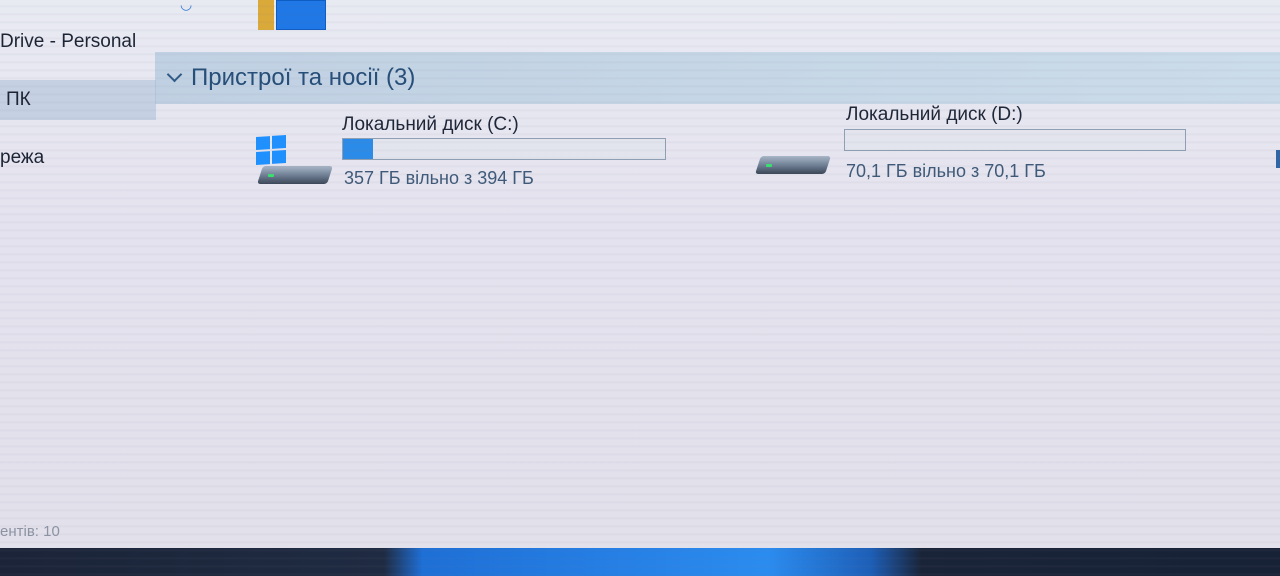 The height and width of the screenshot is (576, 1280). Describe the element at coordinates (358, 149) in the screenshot. I see `drive-usage-fill` at that location.